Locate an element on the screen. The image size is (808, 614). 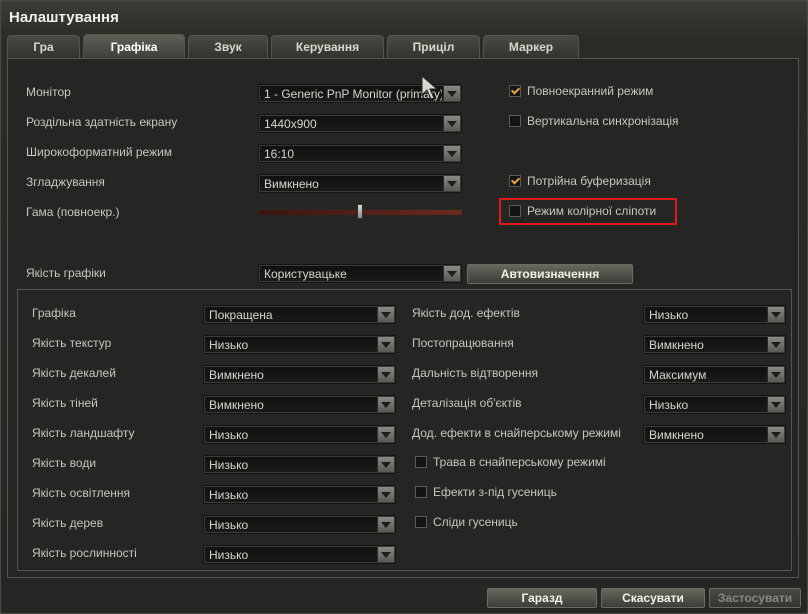
adv-right-label: Дод. ефекти в снайперському режимі is located at coordinates (516, 433).